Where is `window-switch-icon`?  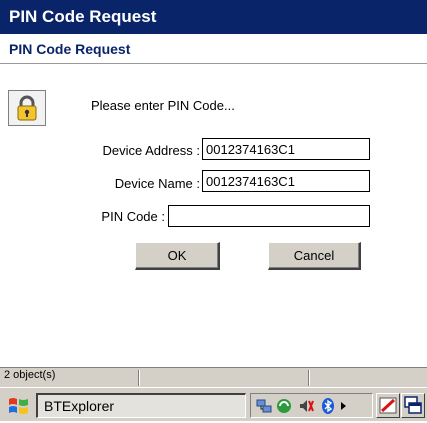
window-switch-icon is located at coordinates (413, 405).